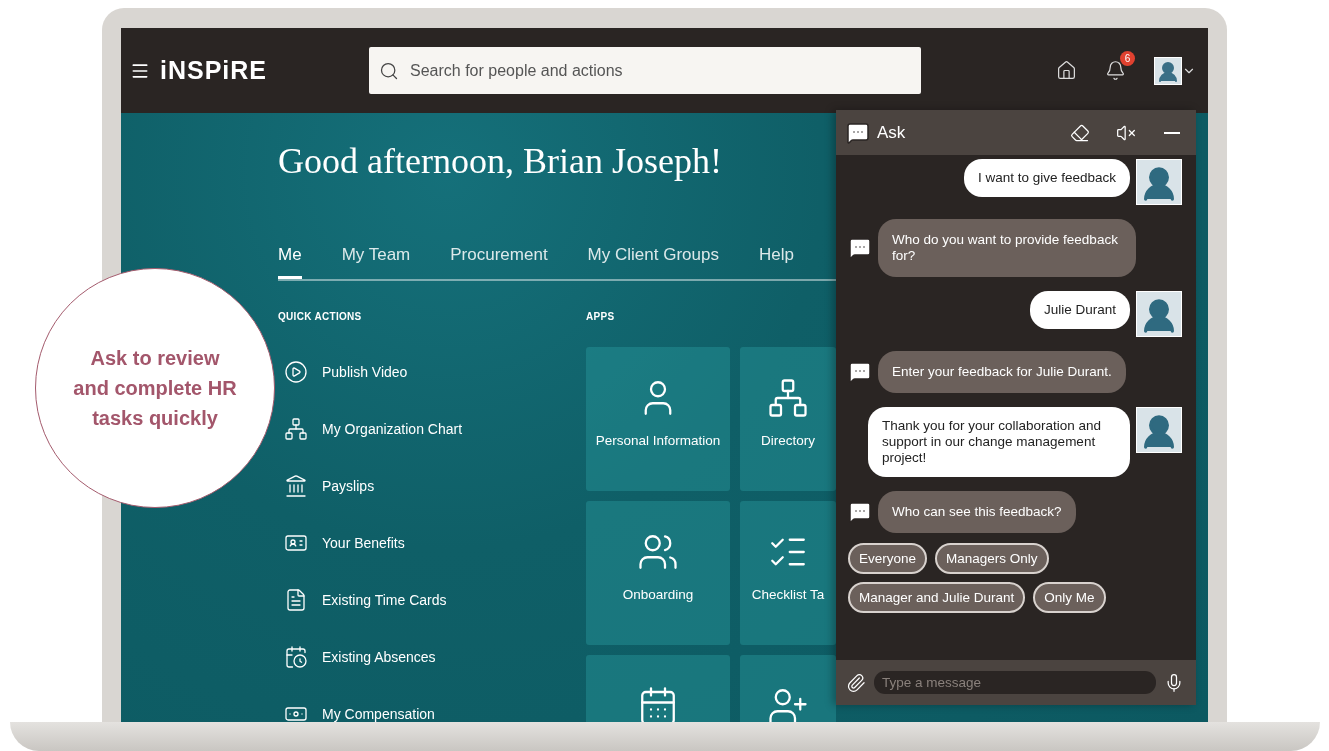 The width and height of the screenshot is (1329, 751). What do you see at coordinates (658, 573) in the screenshot?
I see `app-tile: Onboarding` at bounding box center [658, 573].